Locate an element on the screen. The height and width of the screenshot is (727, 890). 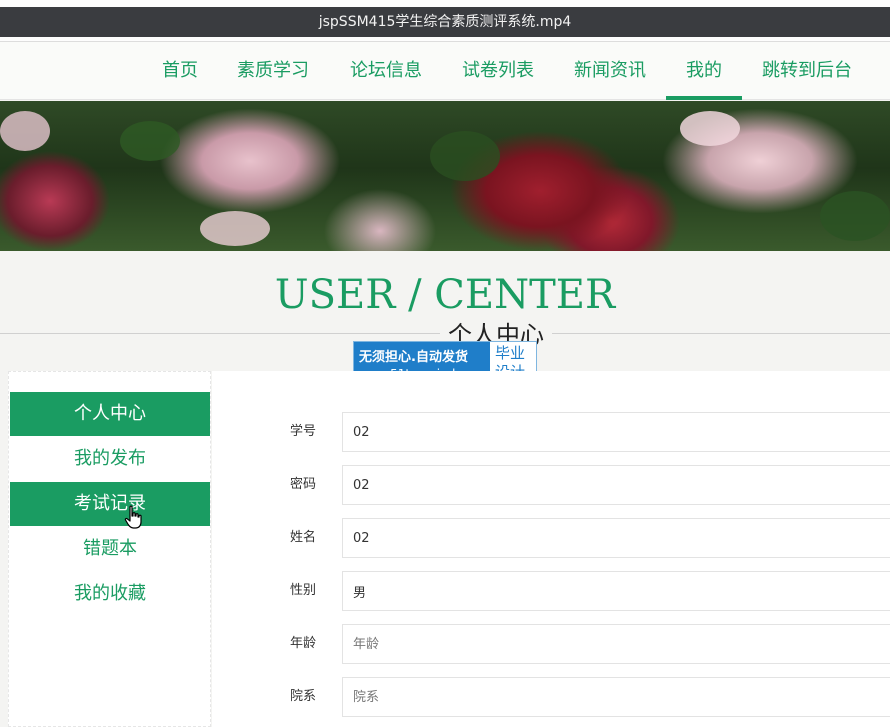
user-sidebar: 个人中心 我的发布 考试记录 错题本 我的收藏 is located at coordinates (109, 549).